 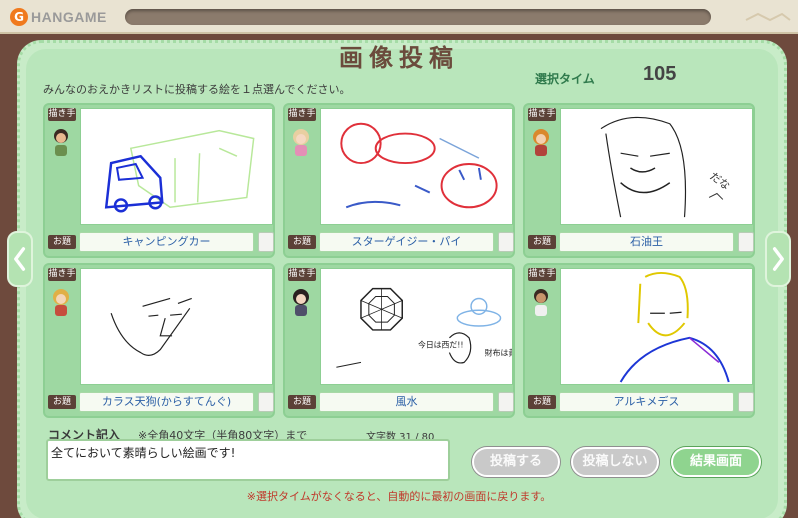 I want to click on doodle-text: 財布は黄, so click(x=498, y=352).